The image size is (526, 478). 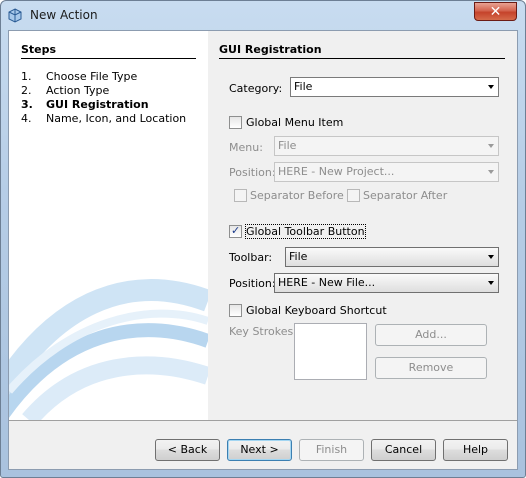 I want to click on steps-divider, so click(x=108, y=58).